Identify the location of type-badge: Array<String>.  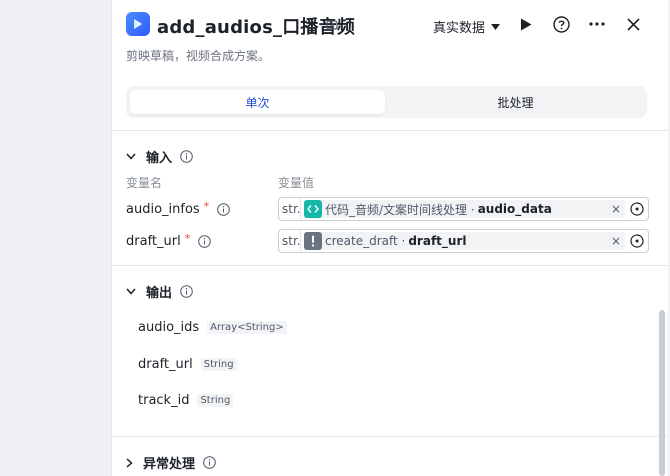
(247, 327).